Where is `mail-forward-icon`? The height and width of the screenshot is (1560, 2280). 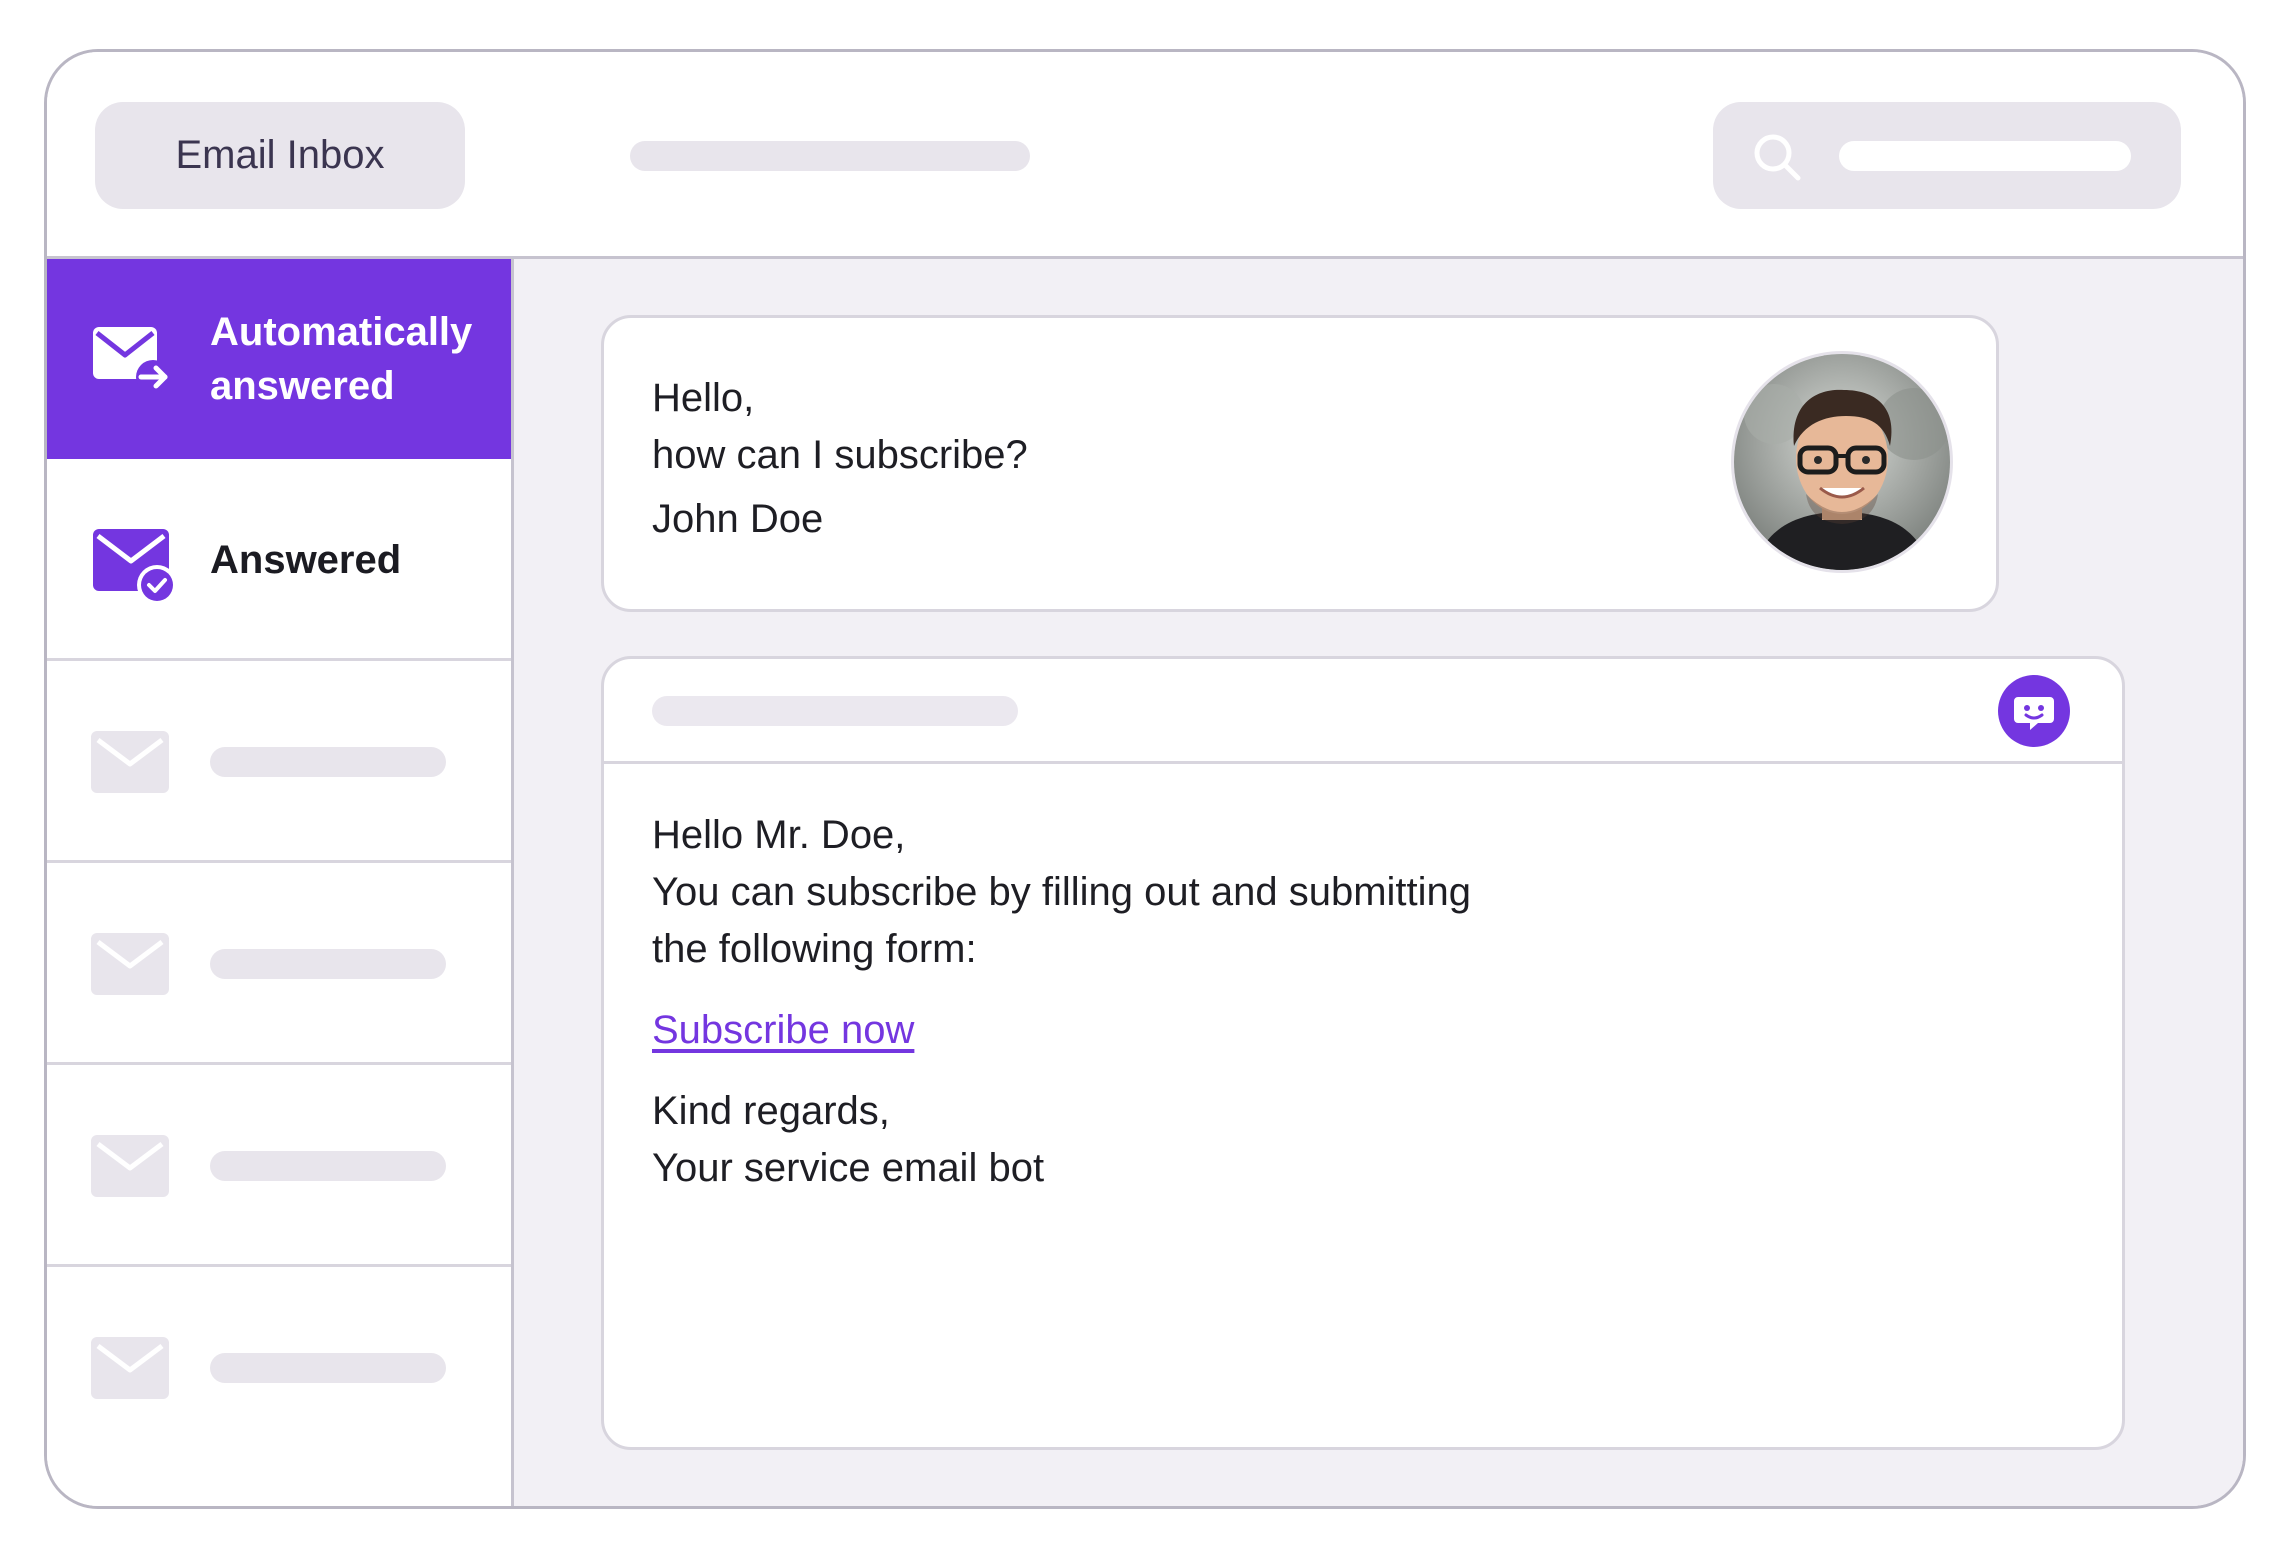
mail-forward-icon is located at coordinates (131, 360).